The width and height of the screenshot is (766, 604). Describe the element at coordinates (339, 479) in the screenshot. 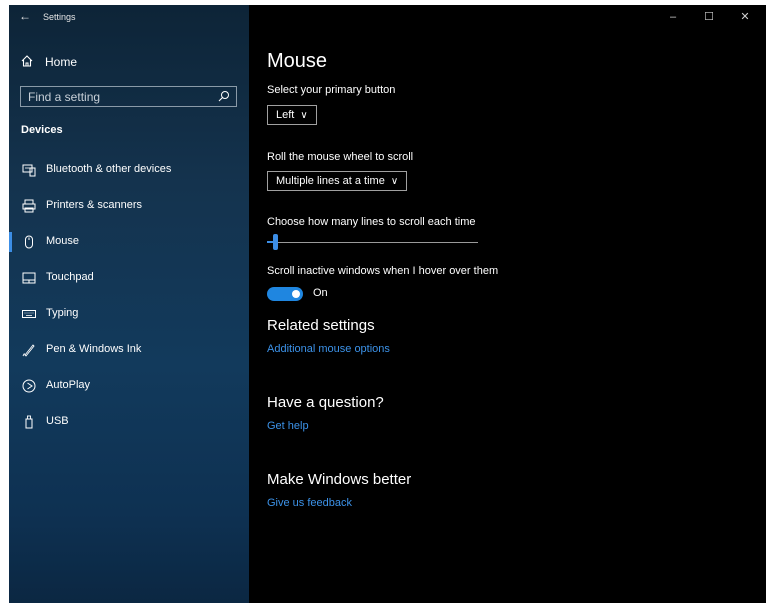

I see `make-windows-better-heading: Make Windows better` at that location.